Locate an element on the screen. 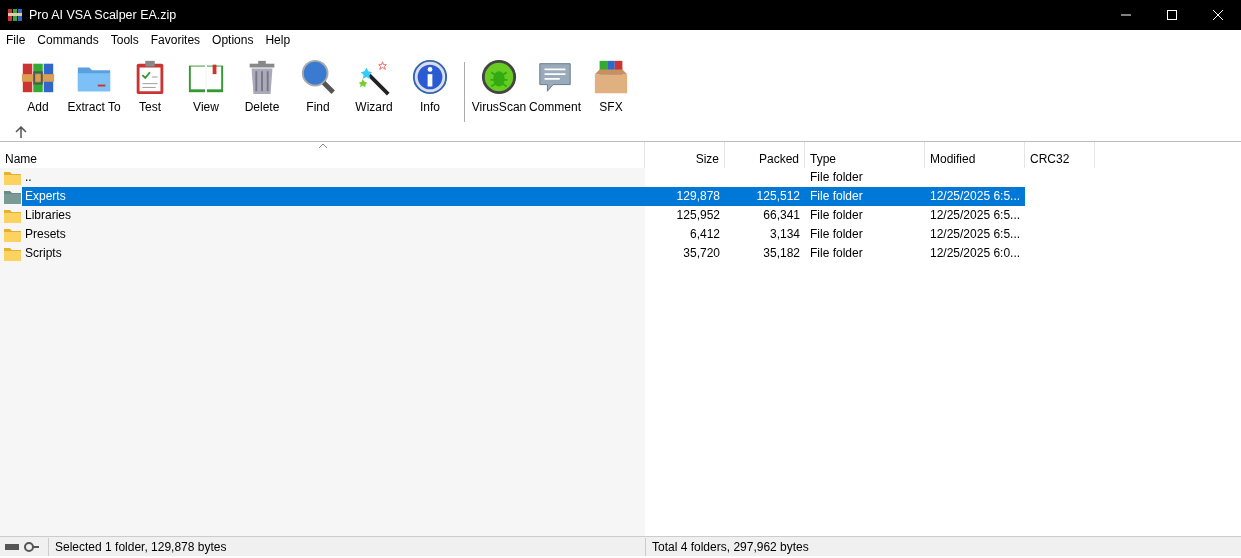 This screenshot has height=558, width=1241. toolbar-button: SFX is located at coordinates (611, 87).